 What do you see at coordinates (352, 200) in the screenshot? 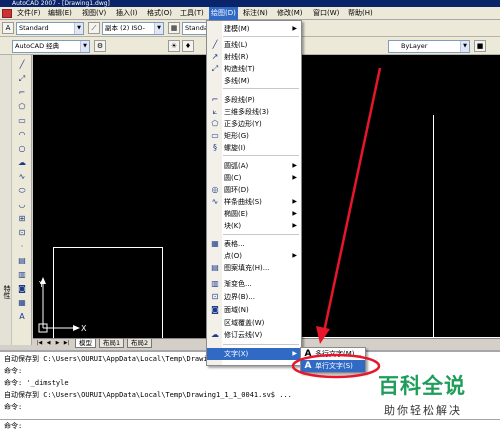
I see `annotation-arrow` at bounding box center [352, 200].